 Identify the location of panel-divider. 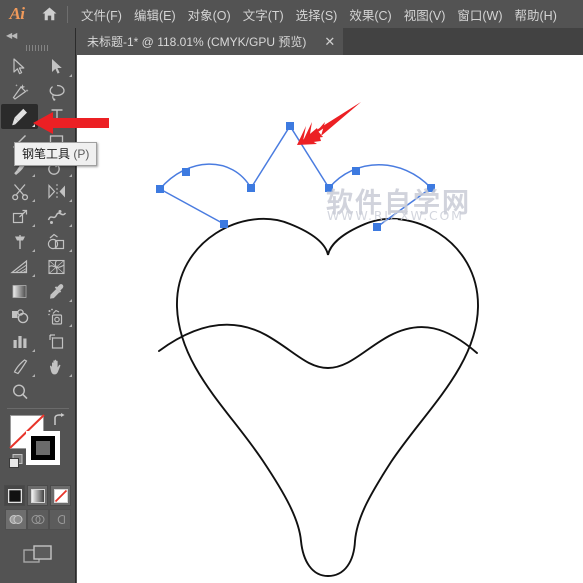
(37, 408).